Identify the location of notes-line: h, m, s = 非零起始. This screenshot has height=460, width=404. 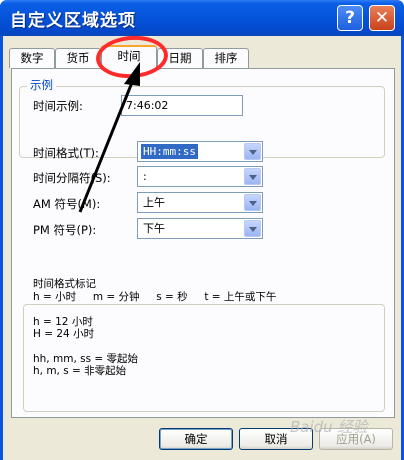
(80, 371).